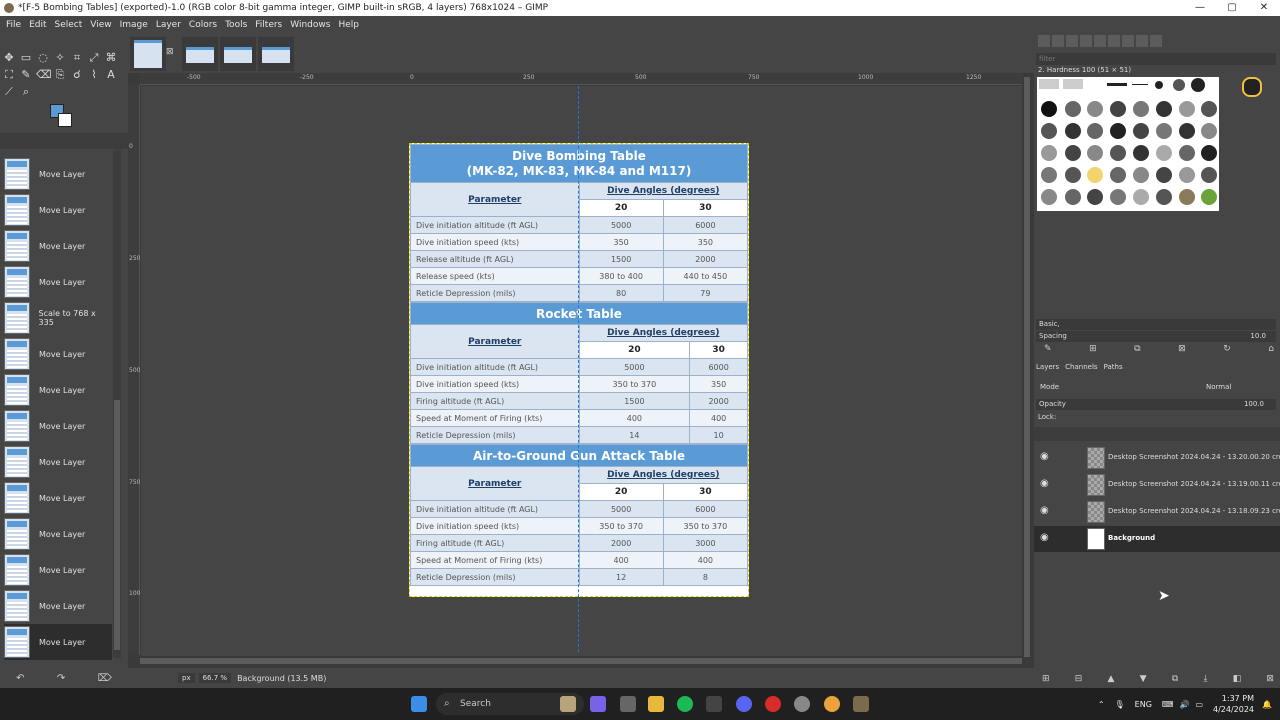 The image size is (1280, 720). What do you see at coordinates (581, 661) in the screenshot?
I see `horizontal-scrollbar` at bounding box center [581, 661].